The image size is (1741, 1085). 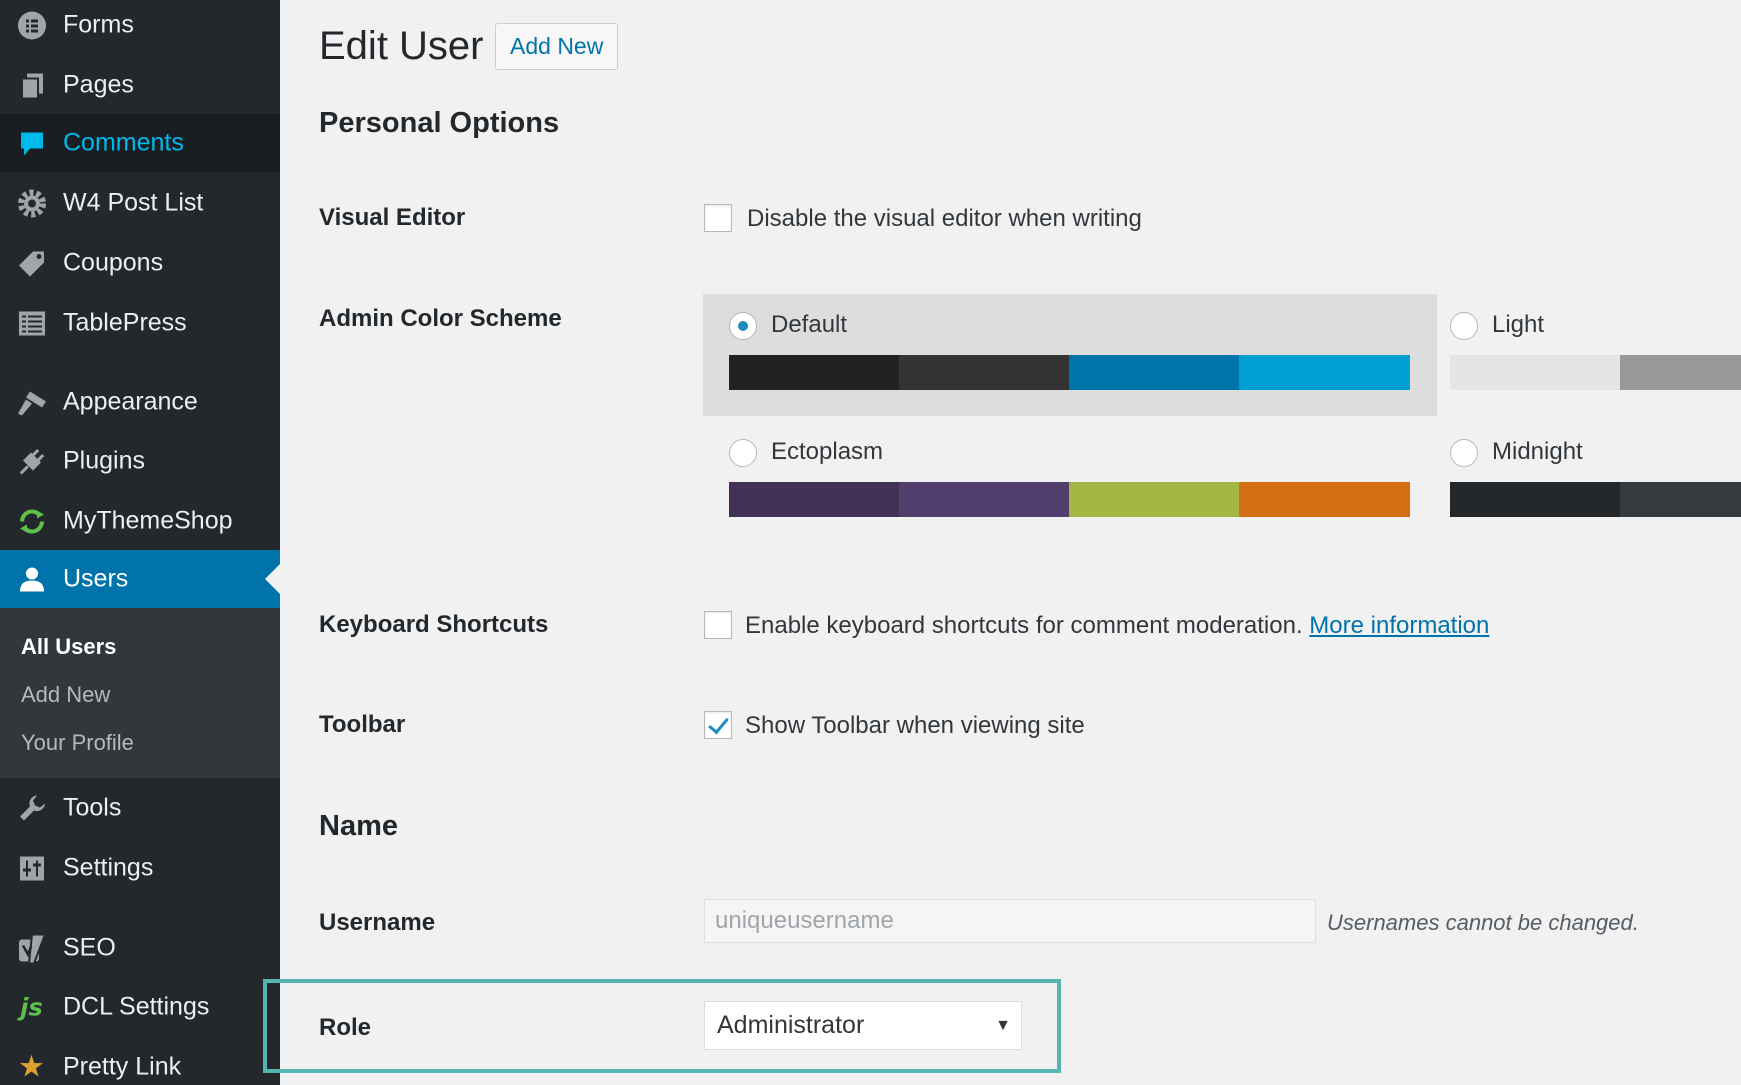 What do you see at coordinates (1003, 1025) in the screenshot?
I see `chevron-down-icon: ▼` at bounding box center [1003, 1025].